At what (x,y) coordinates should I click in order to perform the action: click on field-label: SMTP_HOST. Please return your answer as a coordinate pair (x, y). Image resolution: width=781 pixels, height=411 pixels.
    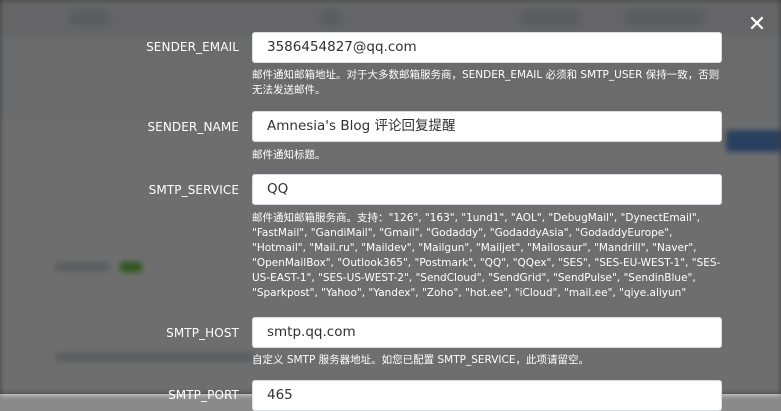
    Looking at the image, I should click on (202, 333).